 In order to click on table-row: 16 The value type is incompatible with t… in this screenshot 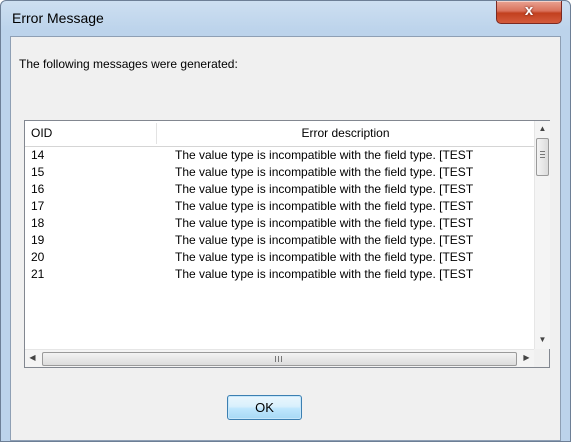, I will do `click(279, 189)`.